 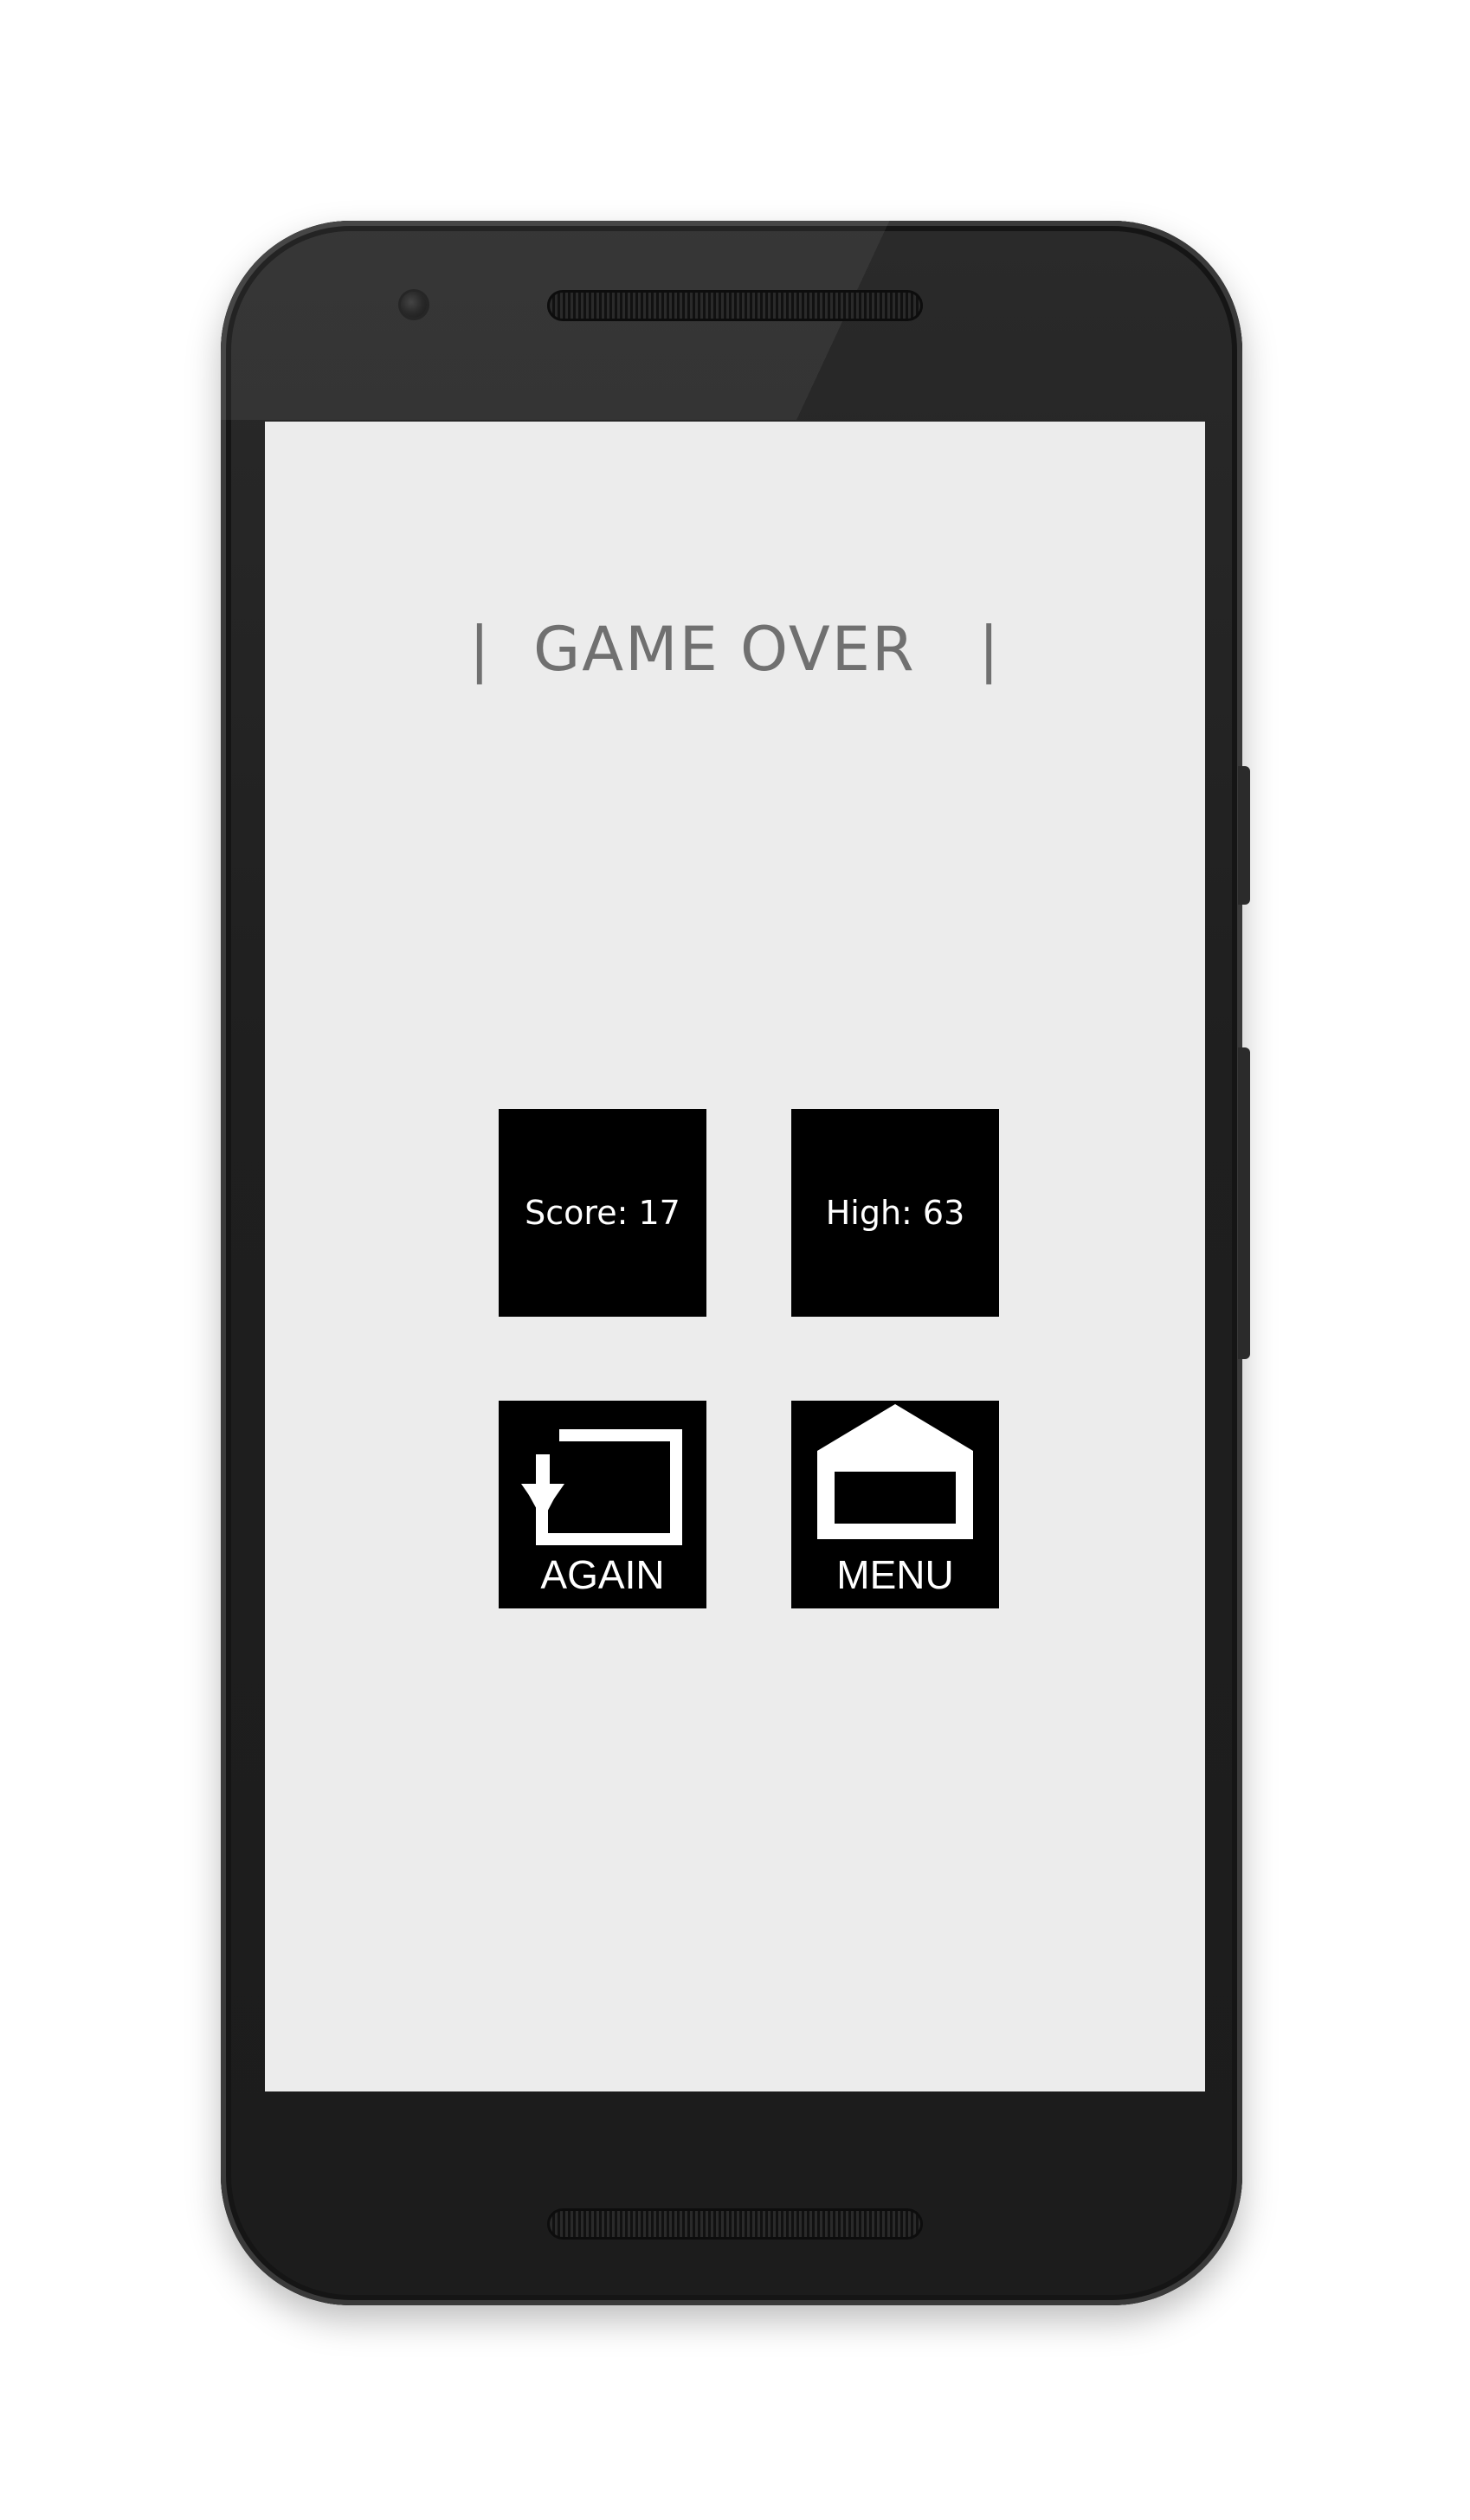 What do you see at coordinates (735, 649) in the screenshot?
I see `game-over-title: | GAME OVER |` at bounding box center [735, 649].